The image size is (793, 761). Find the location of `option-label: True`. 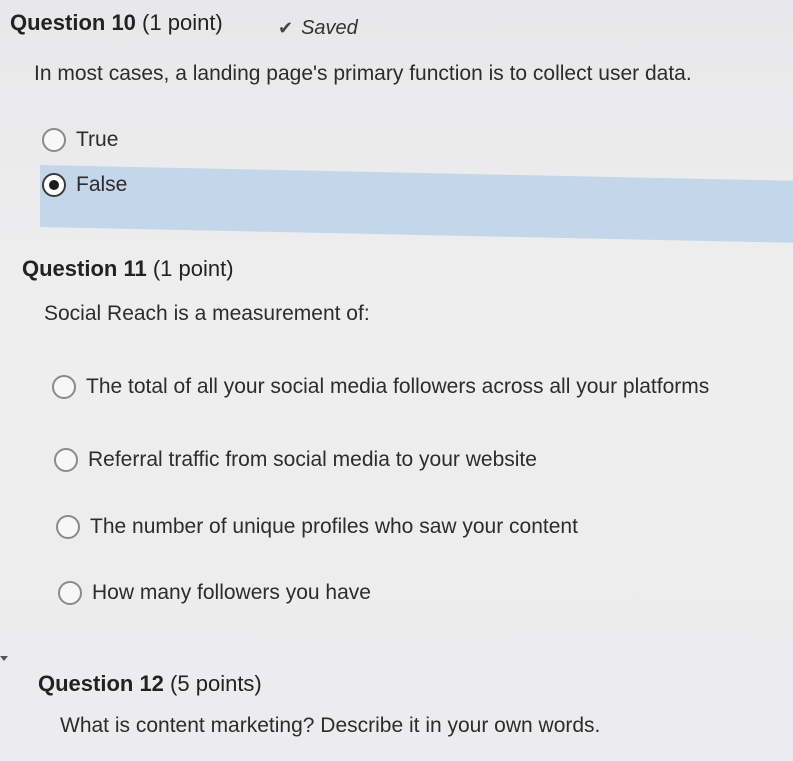

option-label: True is located at coordinates (97, 139).